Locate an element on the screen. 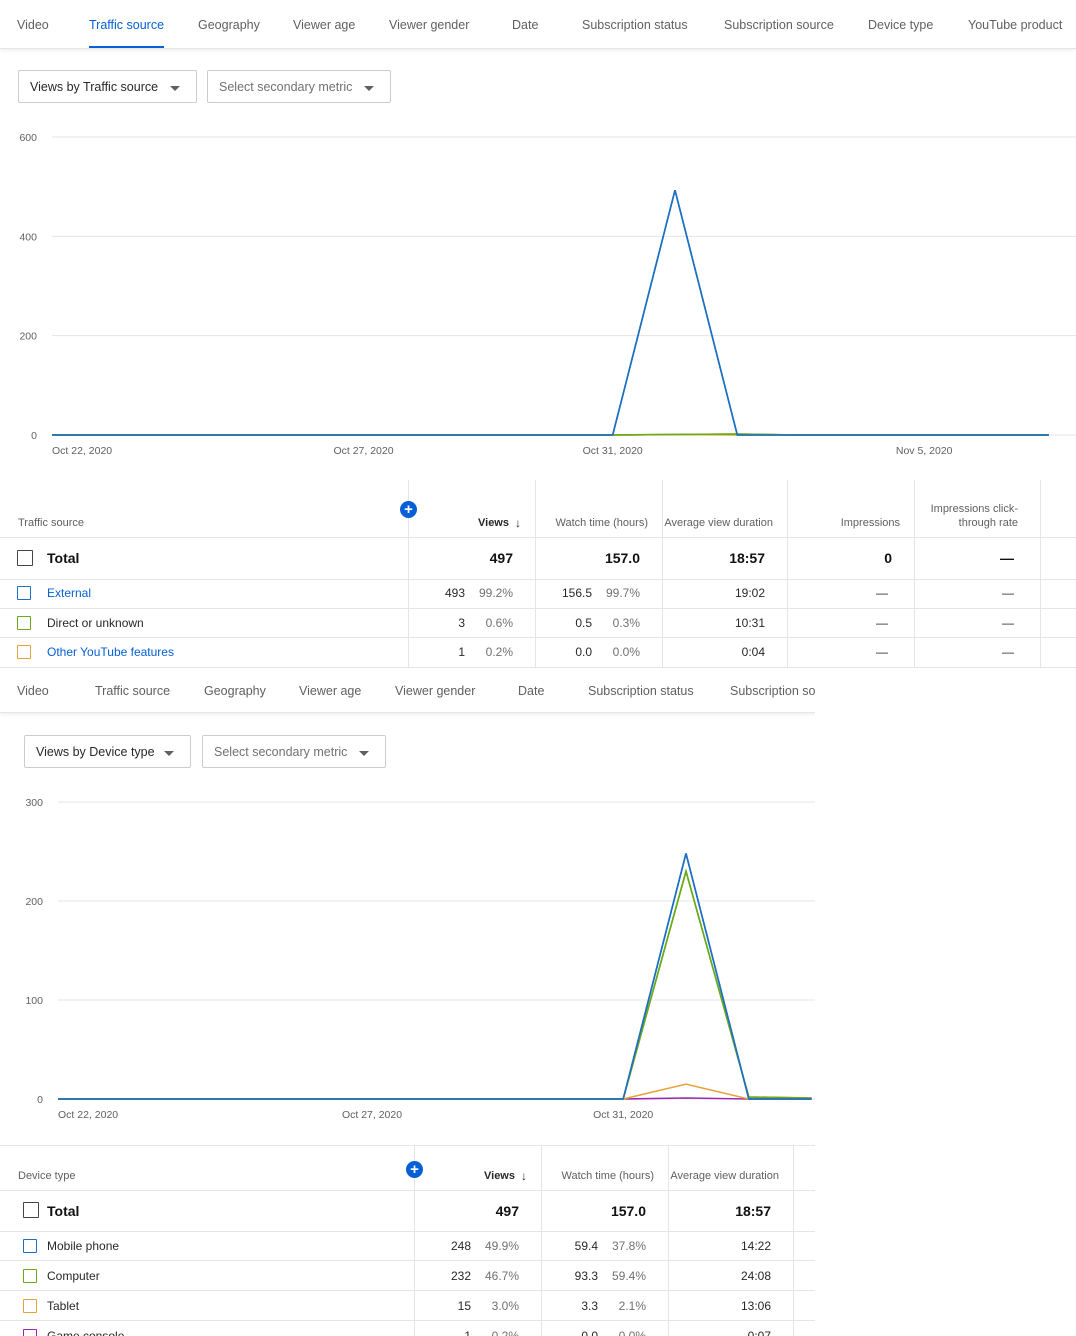 This screenshot has height=1336, width=1076. watch-time-value: 0.0 is located at coordinates (583, 652).